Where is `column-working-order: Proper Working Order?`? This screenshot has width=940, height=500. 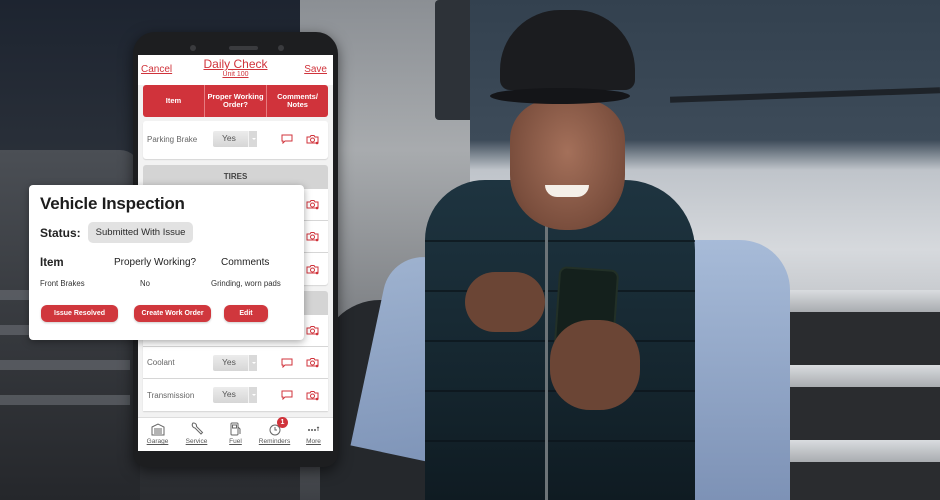 column-working-order: Proper Working Order? is located at coordinates (236, 101).